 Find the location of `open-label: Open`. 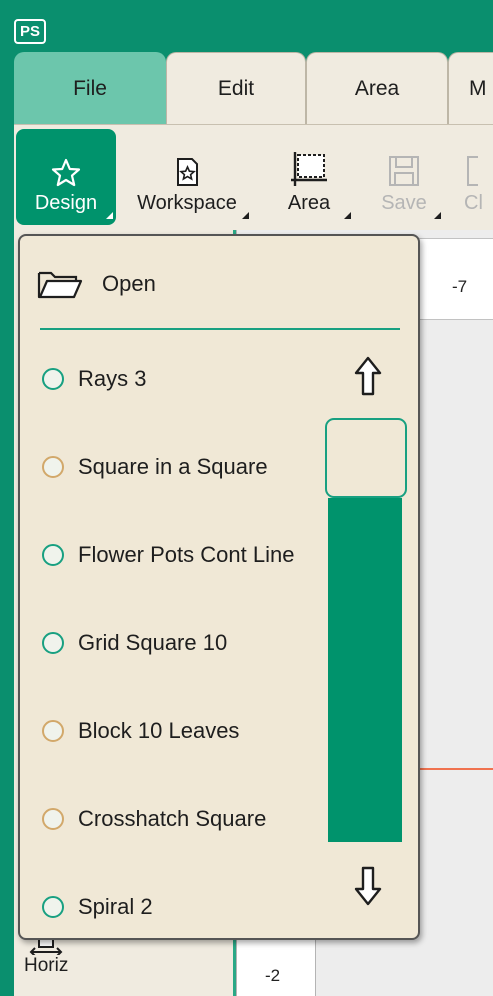

open-label: Open is located at coordinates (129, 283).